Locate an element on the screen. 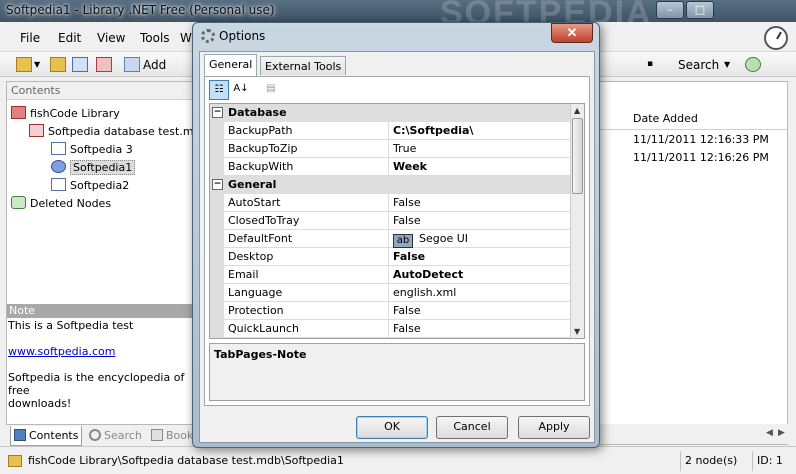 The width and height of the screenshot is (796, 474). add-button: Add is located at coordinates (154, 65).